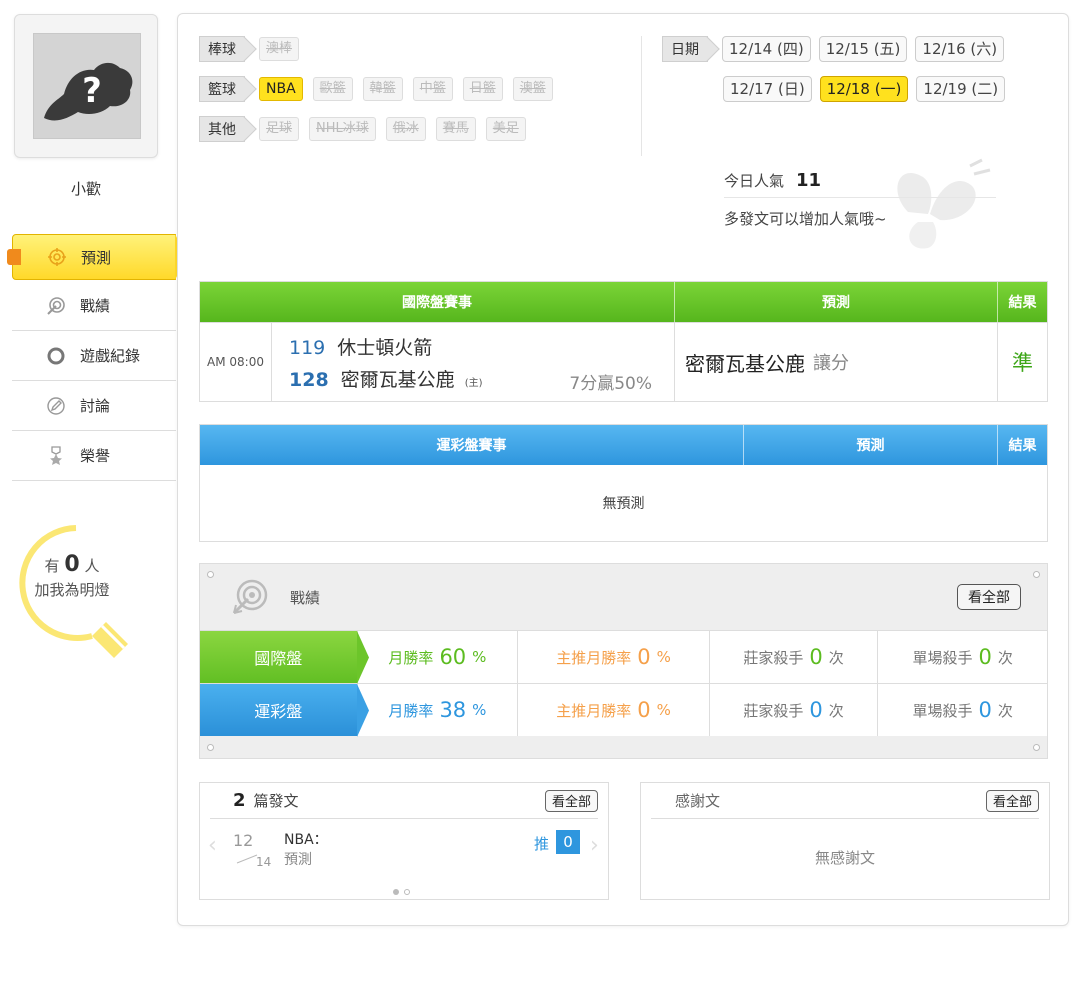 The width and height of the screenshot is (1080, 992). What do you see at coordinates (766, 49) in the screenshot?
I see `date-button-1214: 12/14 (四)` at bounding box center [766, 49].